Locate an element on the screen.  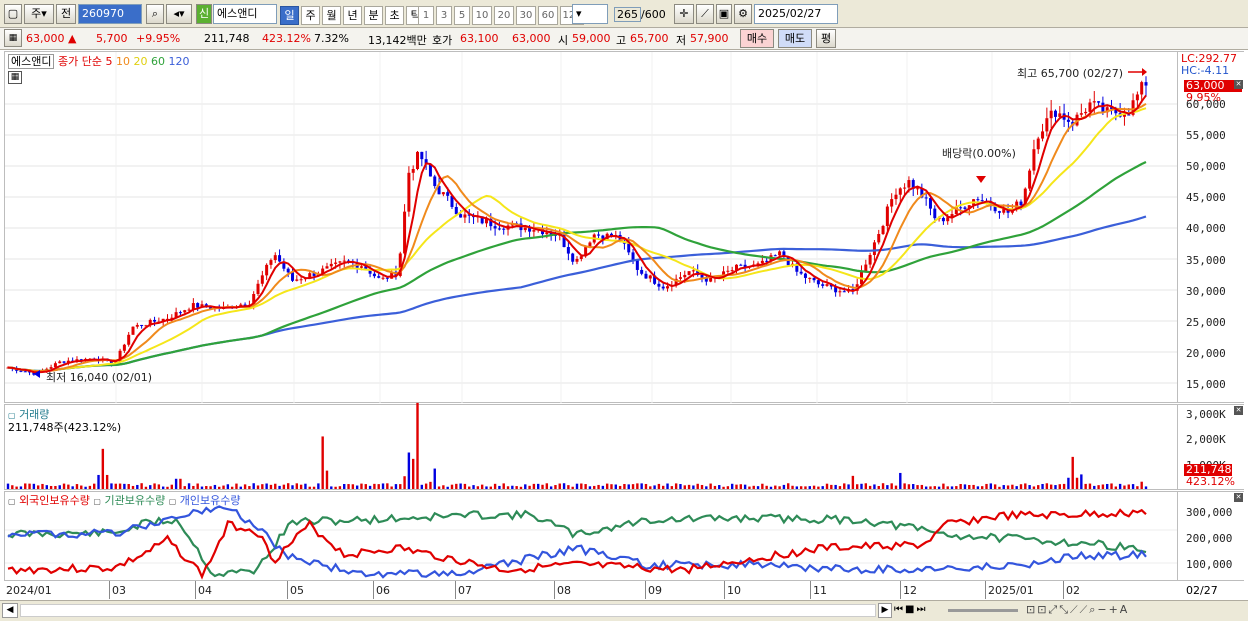
x-label-6: 08 is located at coordinates (564, 590).